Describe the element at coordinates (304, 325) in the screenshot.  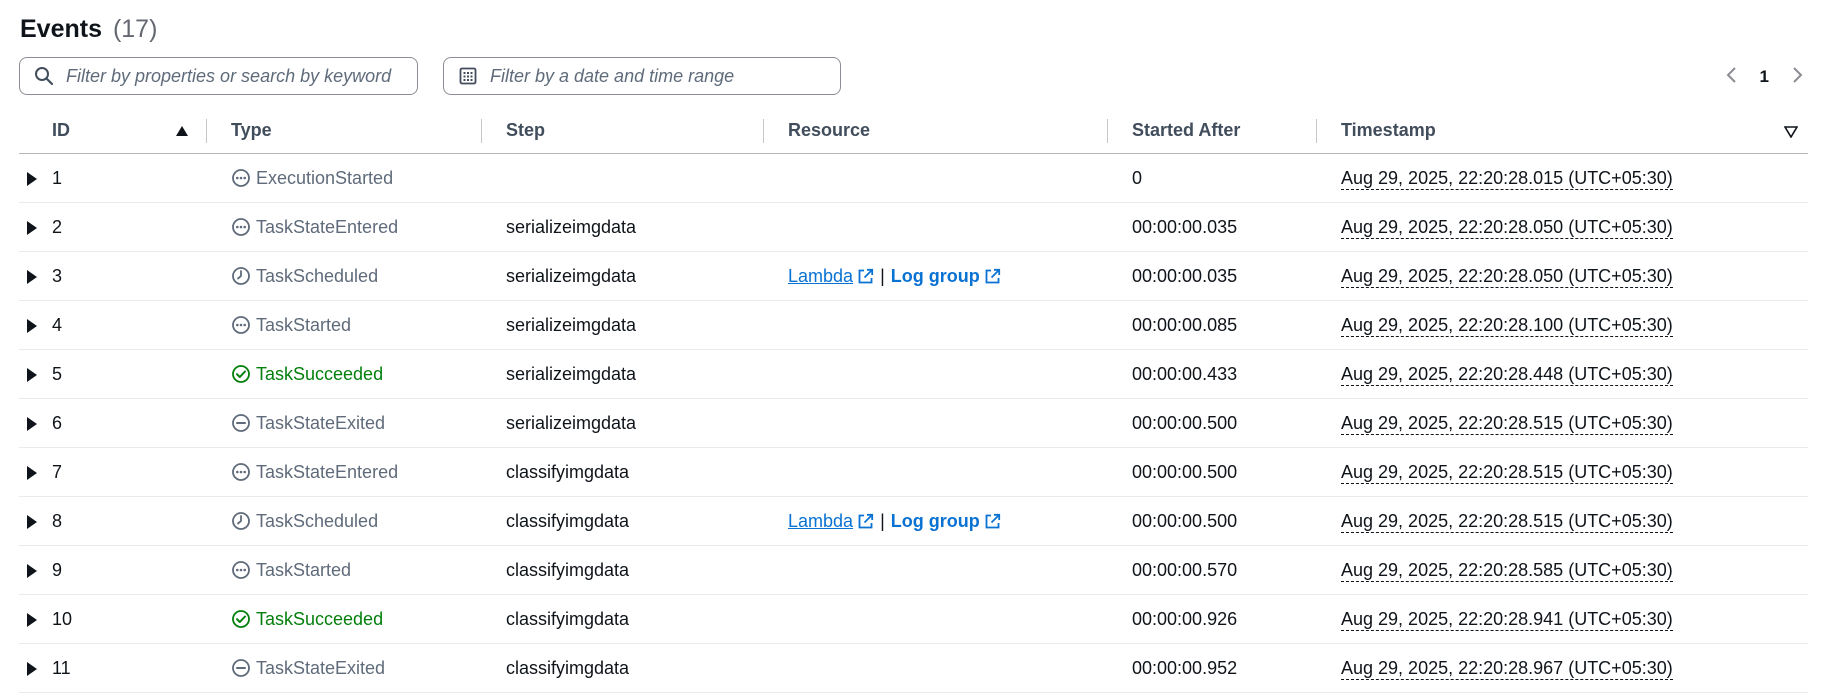
I see `event-type-label: TaskStarted` at that location.